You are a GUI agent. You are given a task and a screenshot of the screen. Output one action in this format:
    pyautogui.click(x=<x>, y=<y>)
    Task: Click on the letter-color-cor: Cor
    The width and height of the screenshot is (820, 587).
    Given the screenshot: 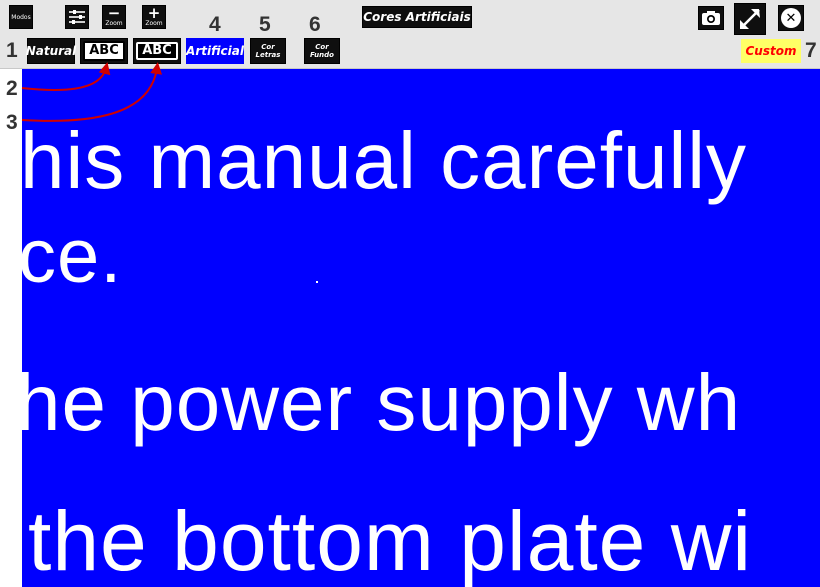 What is the action you would take?
    pyautogui.click(x=268, y=47)
    